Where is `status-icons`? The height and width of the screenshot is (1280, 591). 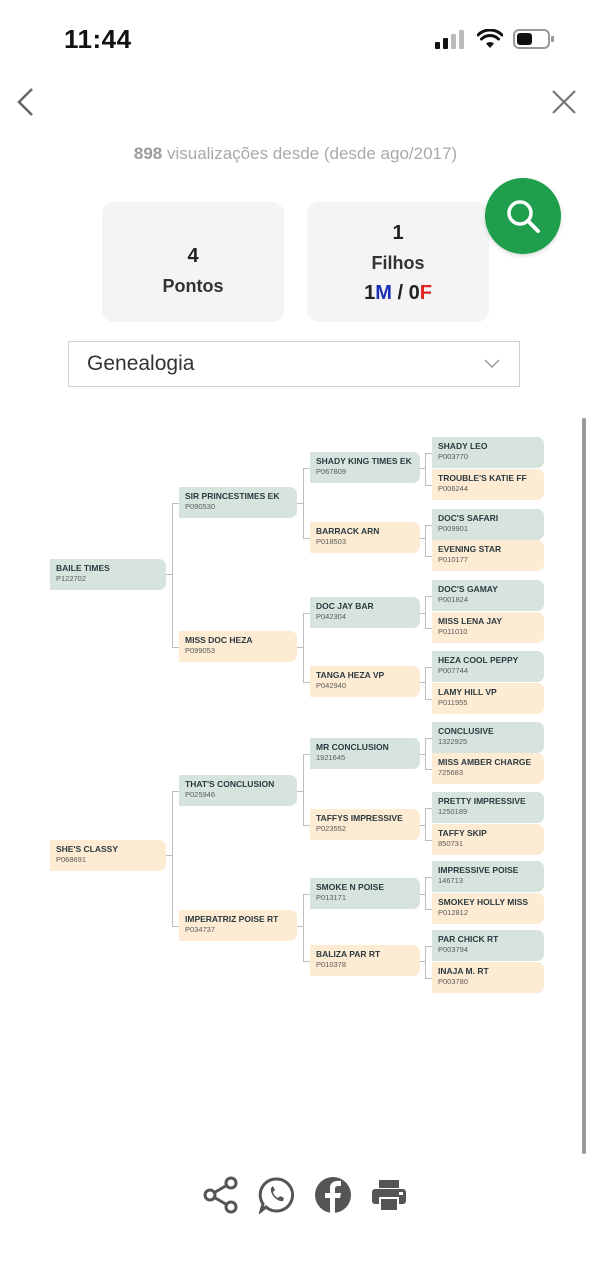
status-icons is located at coordinates (495, 39).